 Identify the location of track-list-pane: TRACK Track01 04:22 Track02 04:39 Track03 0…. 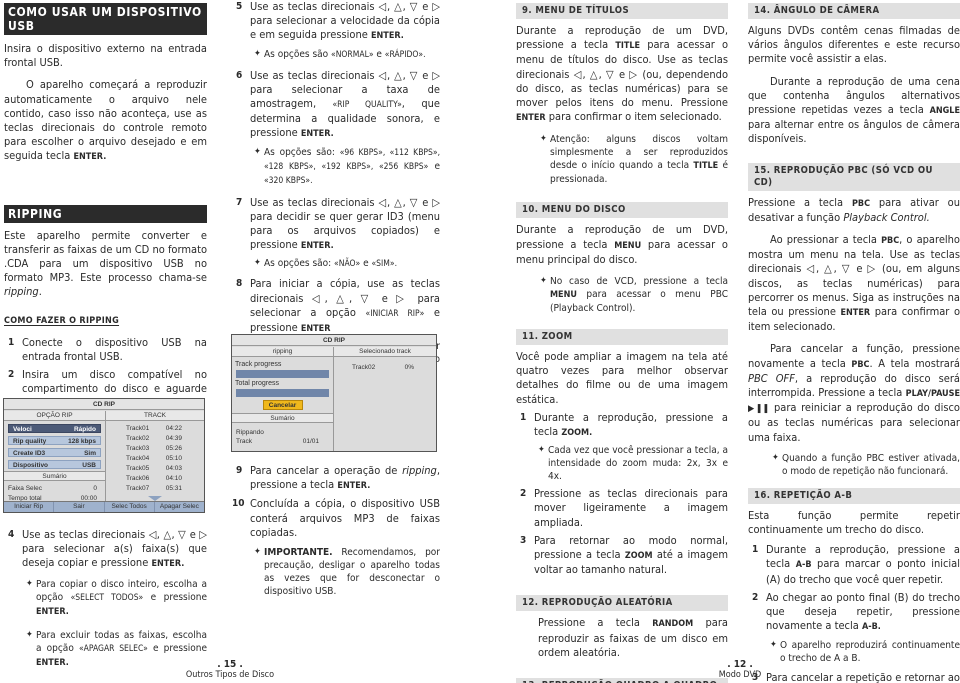
(155, 461).